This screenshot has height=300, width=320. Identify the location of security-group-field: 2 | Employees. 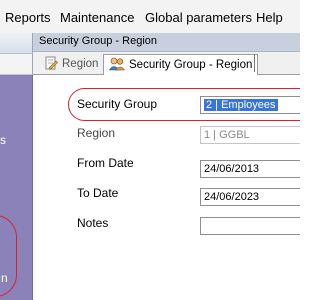
(250, 105).